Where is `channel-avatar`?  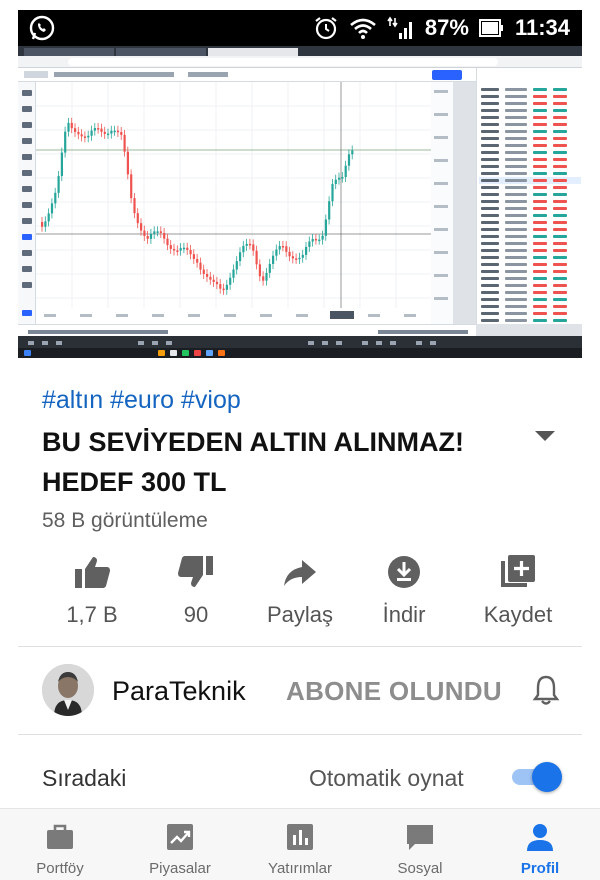 channel-avatar is located at coordinates (68, 690).